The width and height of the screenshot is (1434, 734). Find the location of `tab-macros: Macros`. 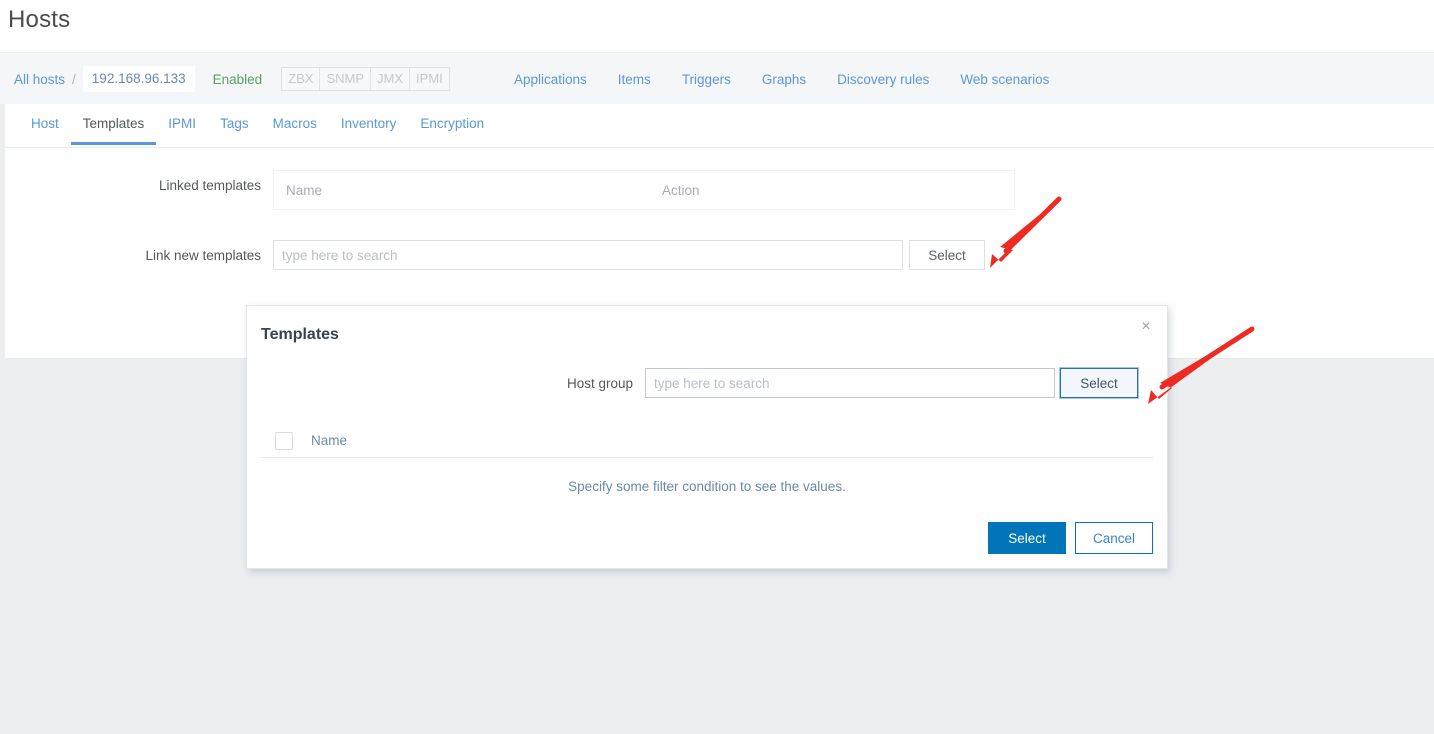

tab-macros: Macros is located at coordinates (295, 124).